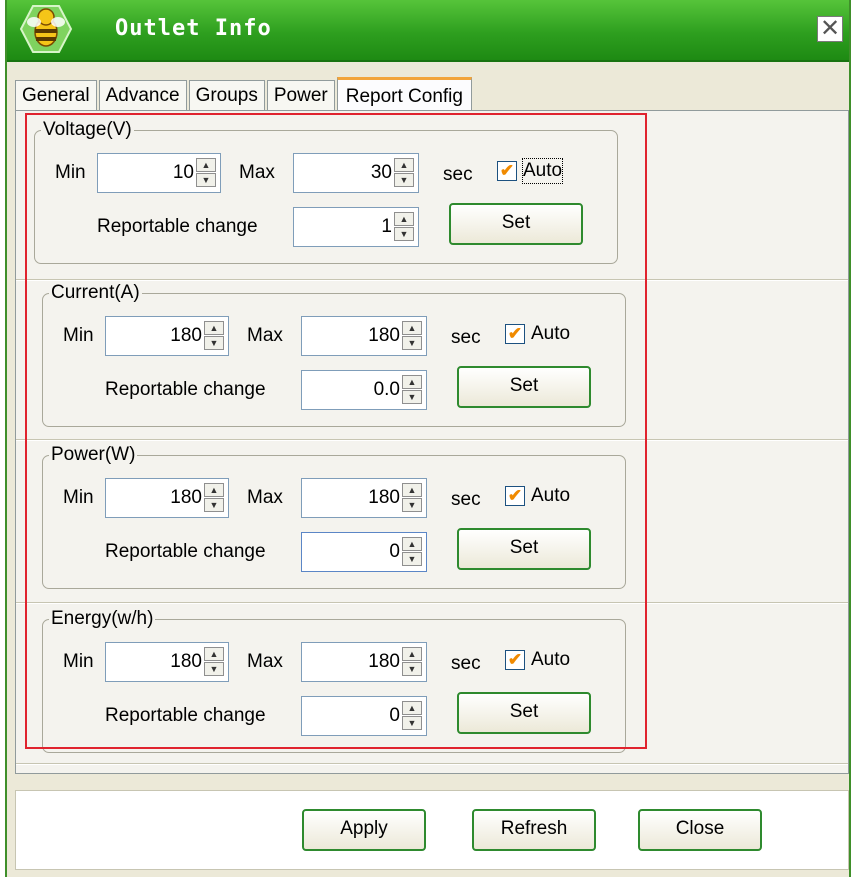  Describe the element at coordinates (428, 31) in the screenshot. I see `title-bar: Outlet Info ✕` at that location.